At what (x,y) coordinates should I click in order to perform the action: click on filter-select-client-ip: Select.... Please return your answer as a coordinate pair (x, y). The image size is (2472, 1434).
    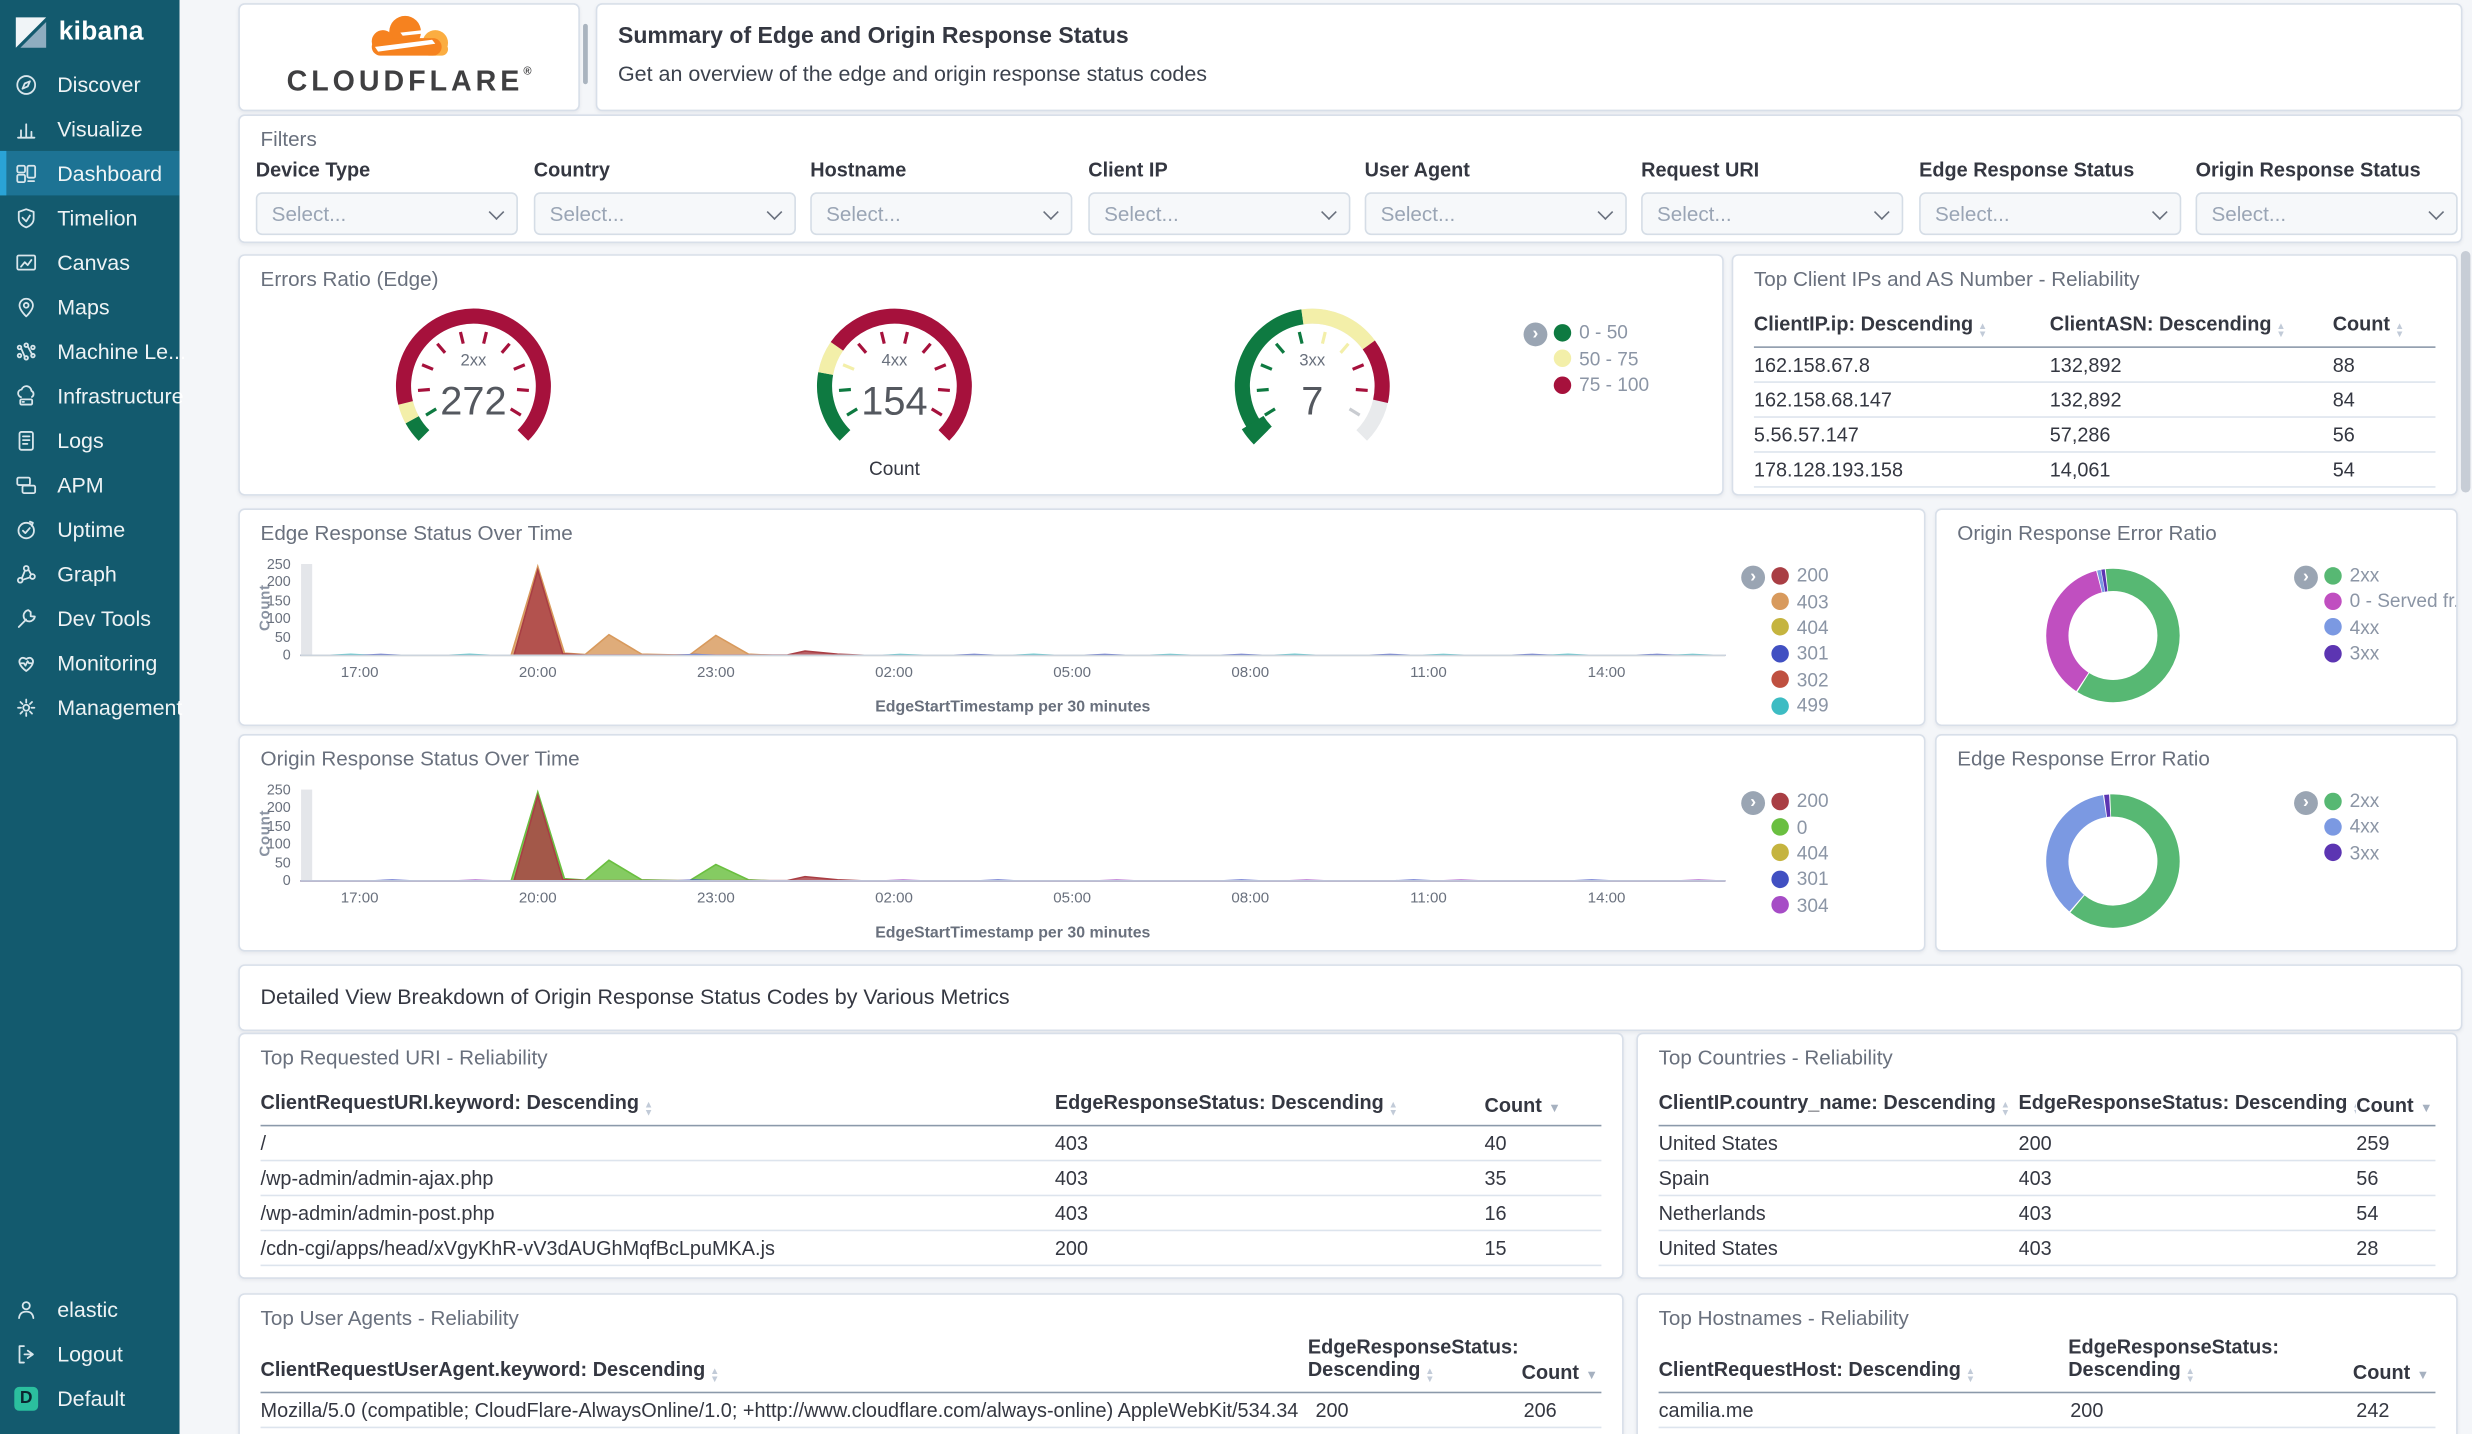
    Looking at the image, I should click on (1219, 214).